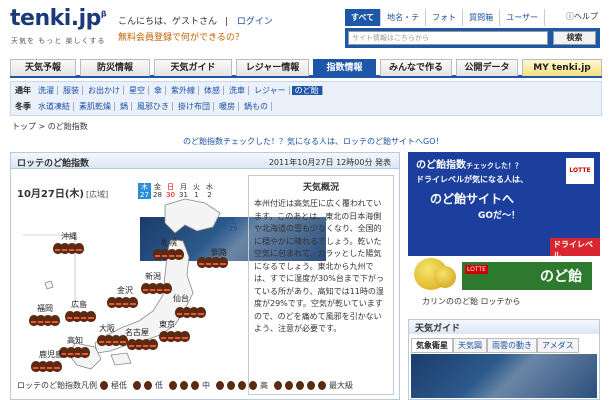 This screenshot has height=400, width=610. What do you see at coordinates (115, 67) in the screenshot?
I see `nav-tab: 防災情報` at bounding box center [115, 67].